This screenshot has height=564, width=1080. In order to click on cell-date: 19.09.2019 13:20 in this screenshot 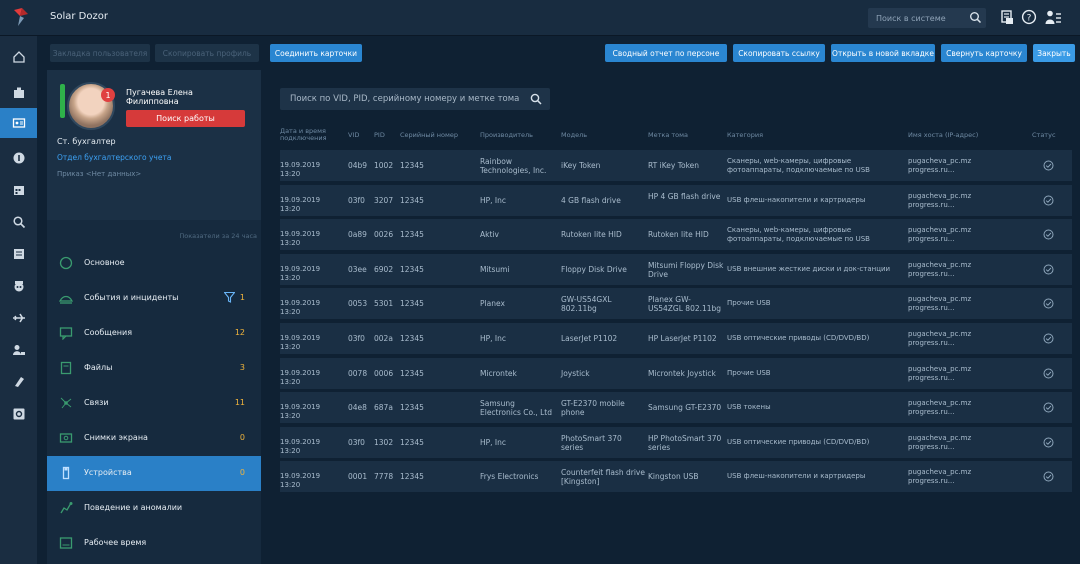, I will do `click(300, 308)`.